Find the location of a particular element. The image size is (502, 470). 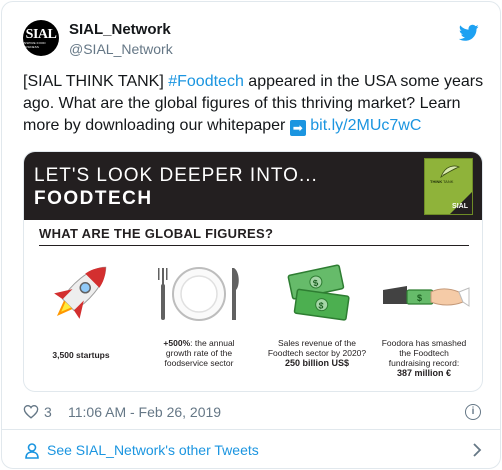

tweet-timestamp: 11:06 AM - Feb 26, 2019 is located at coordinates (144, 412).